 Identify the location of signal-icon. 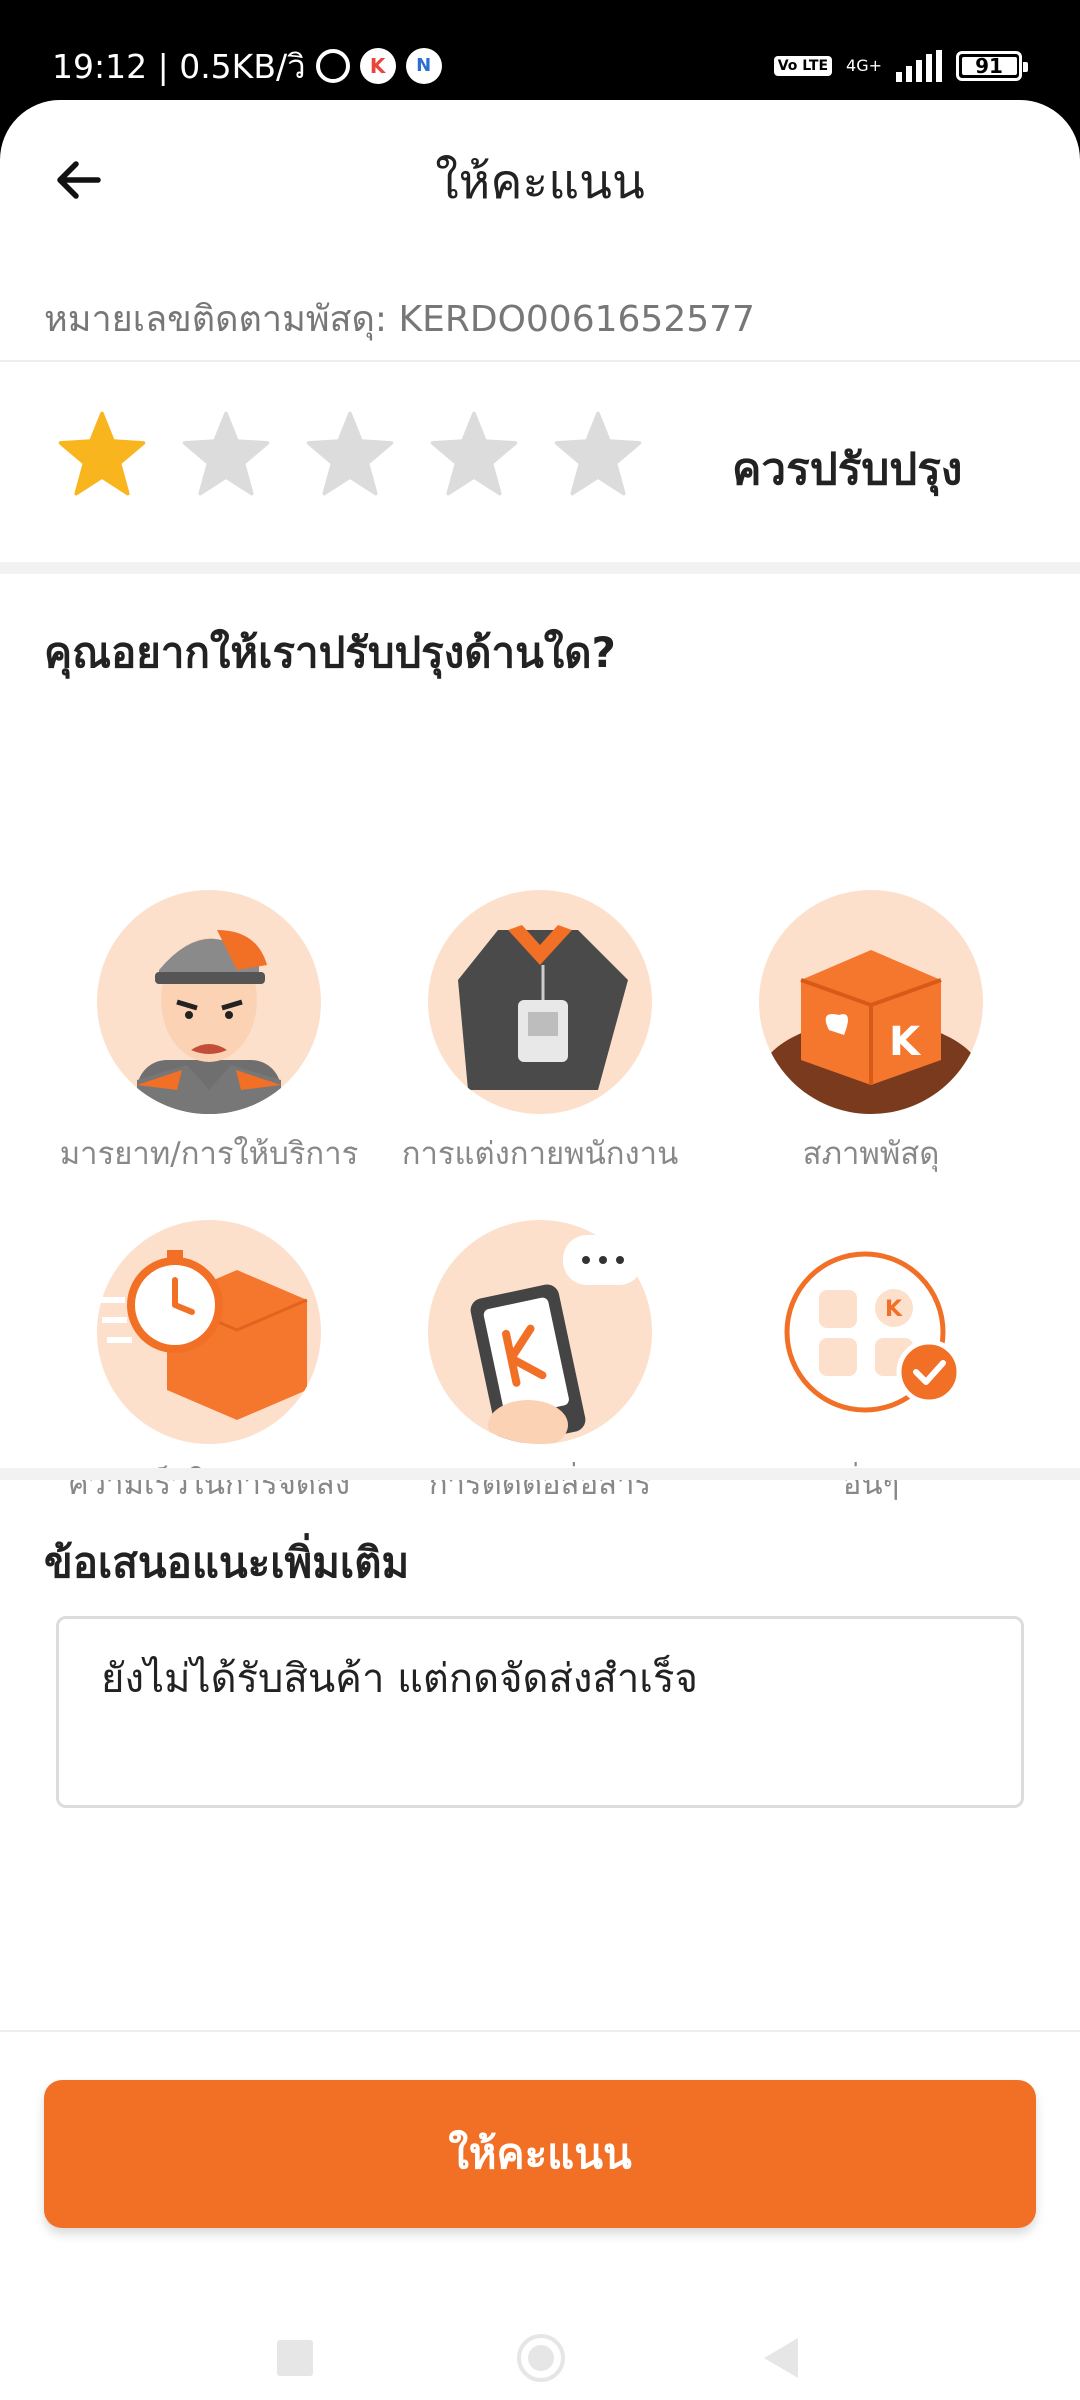
(919, 66).